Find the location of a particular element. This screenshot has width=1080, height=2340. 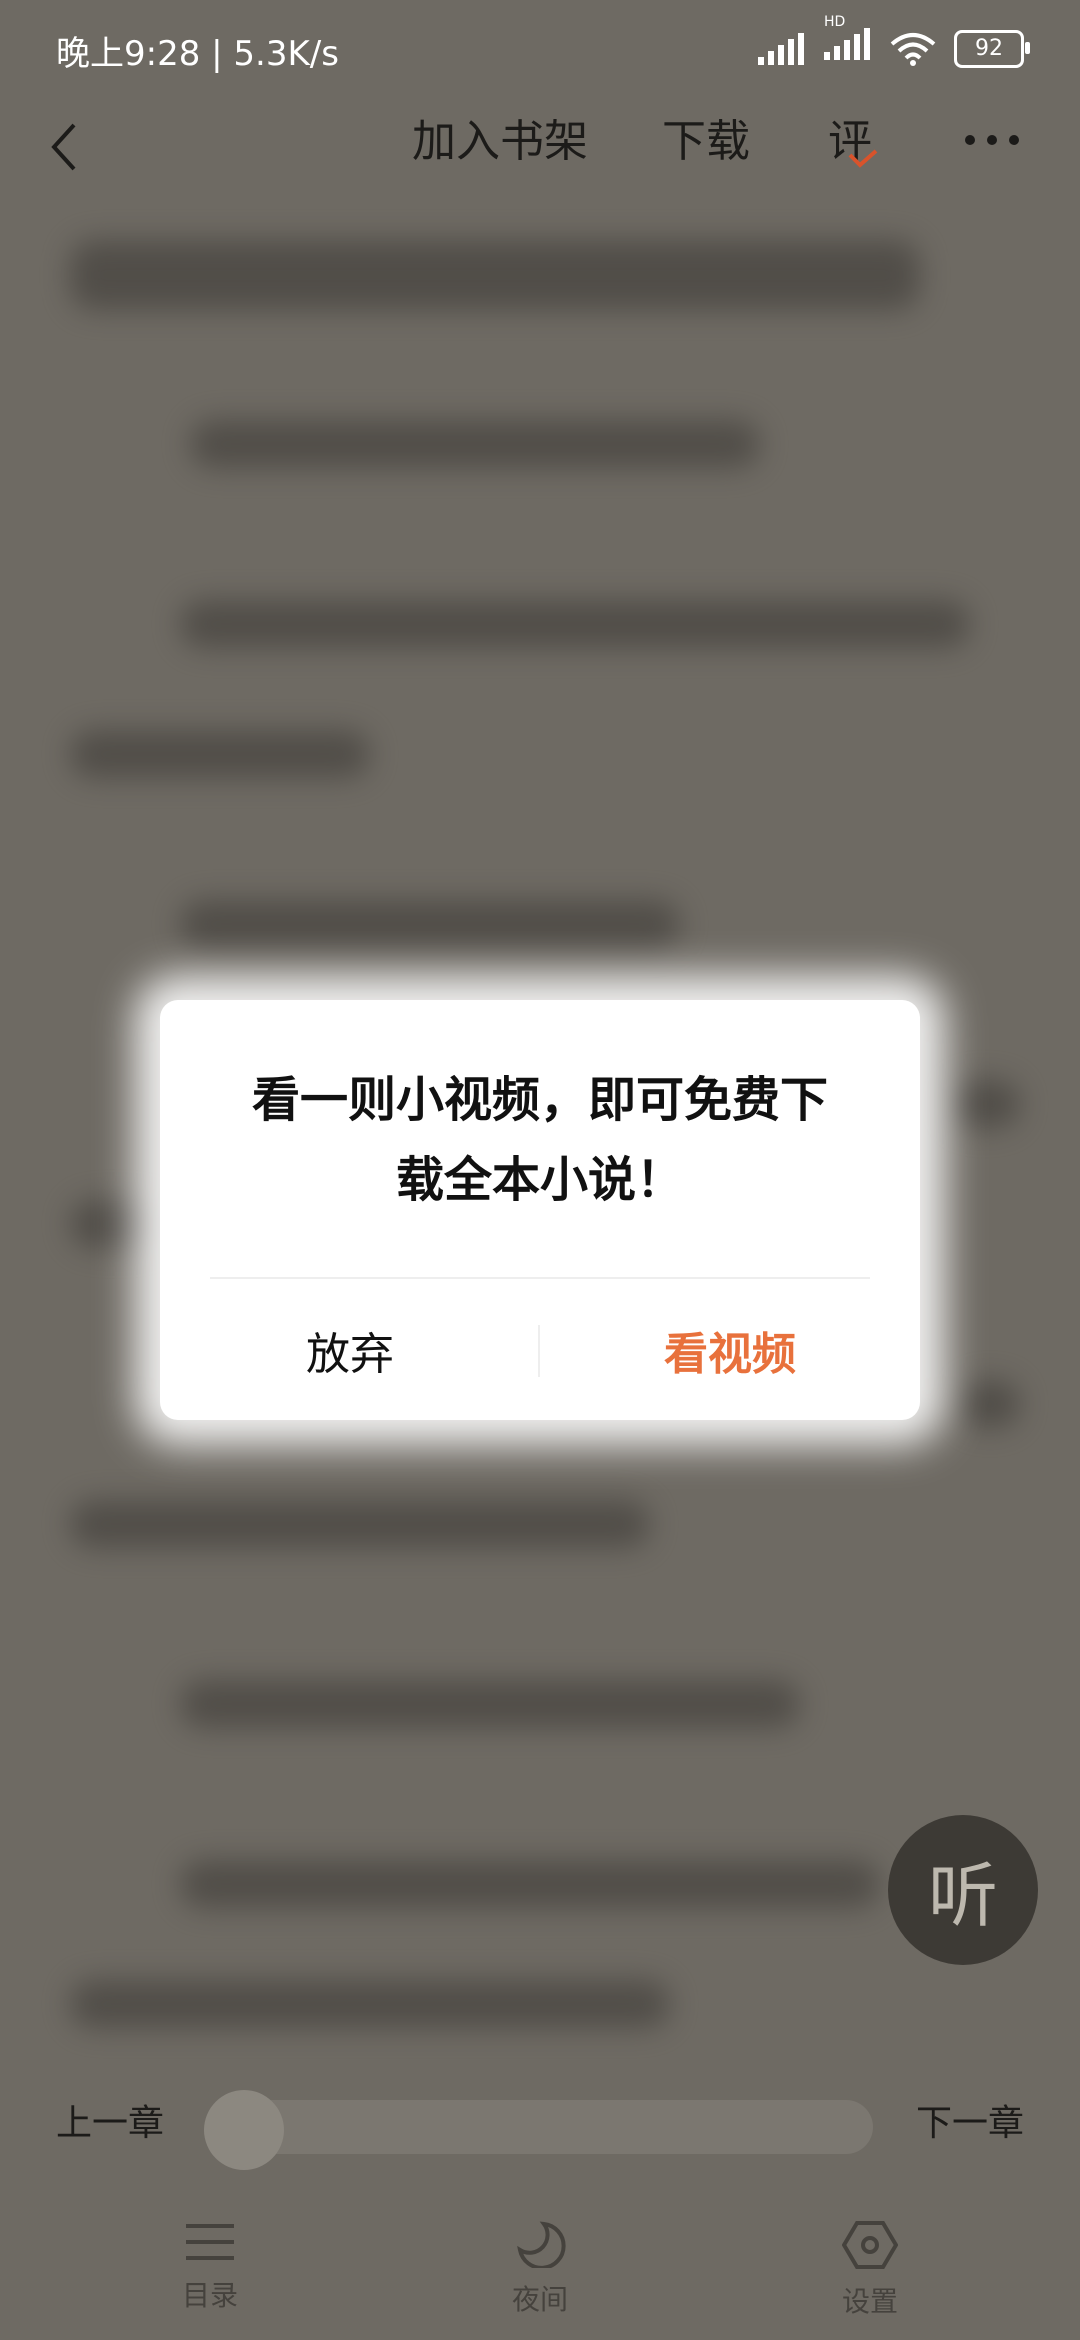

moon-icon is located at coordinates (541, 2244).